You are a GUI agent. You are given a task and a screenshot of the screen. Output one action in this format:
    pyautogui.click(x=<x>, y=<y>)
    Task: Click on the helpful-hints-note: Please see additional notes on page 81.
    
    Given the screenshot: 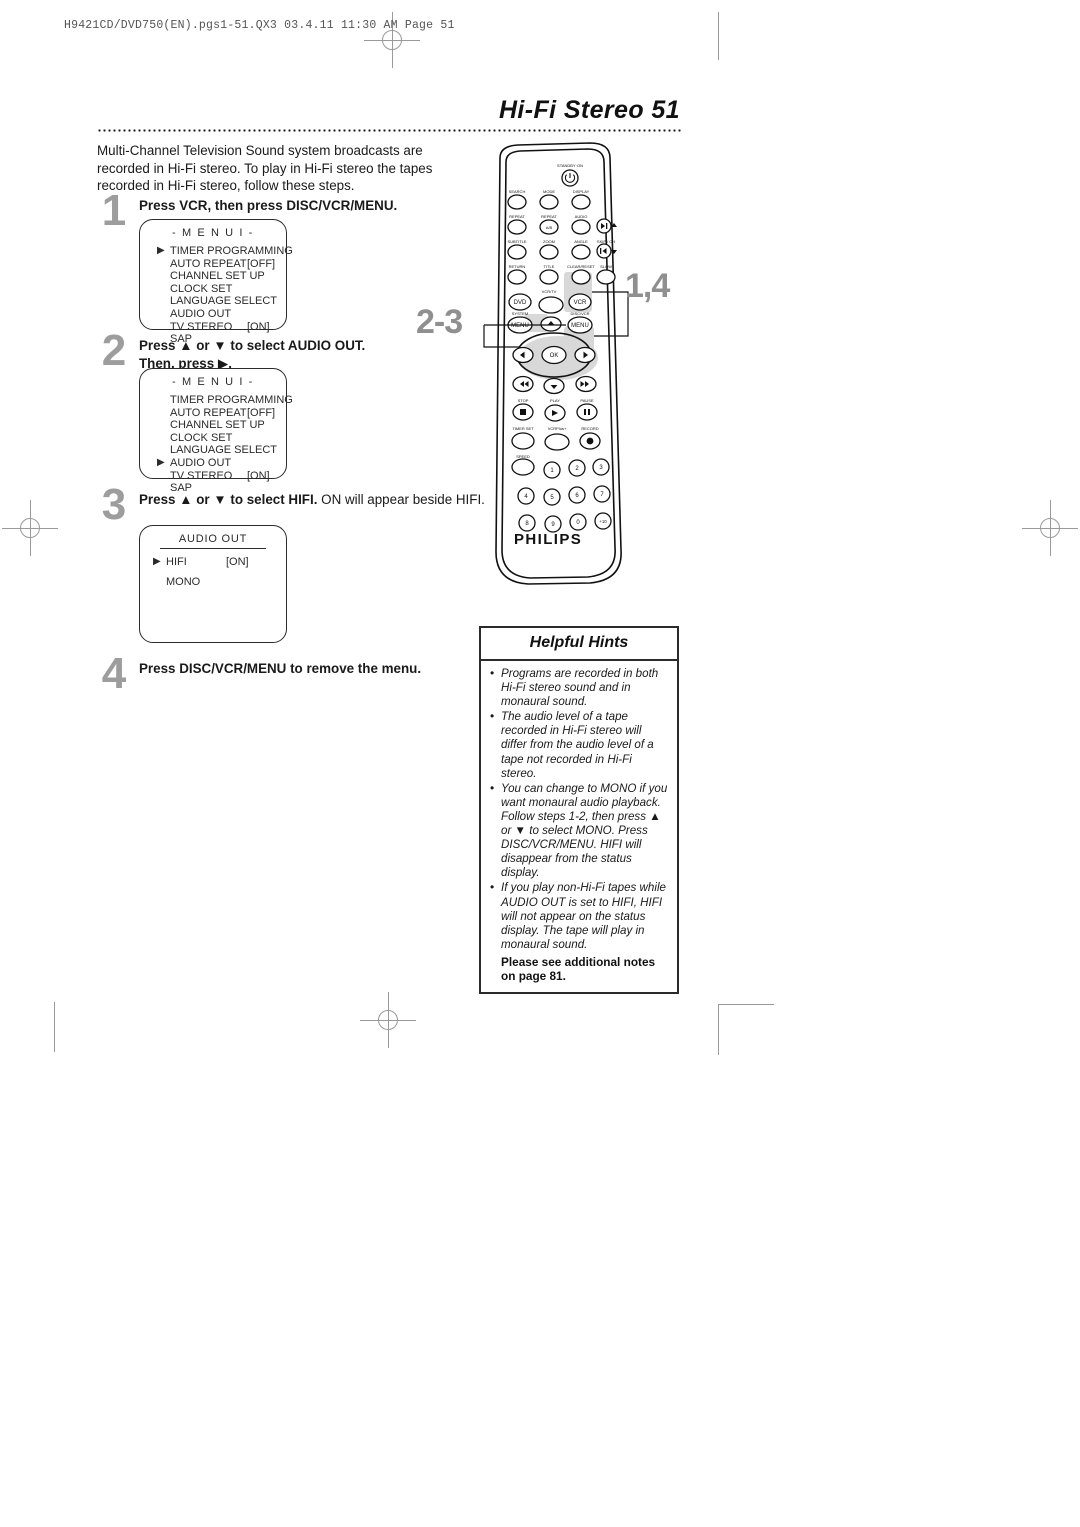 What is the action you would take?
    pyautogui.click(x=578, y=969)
    